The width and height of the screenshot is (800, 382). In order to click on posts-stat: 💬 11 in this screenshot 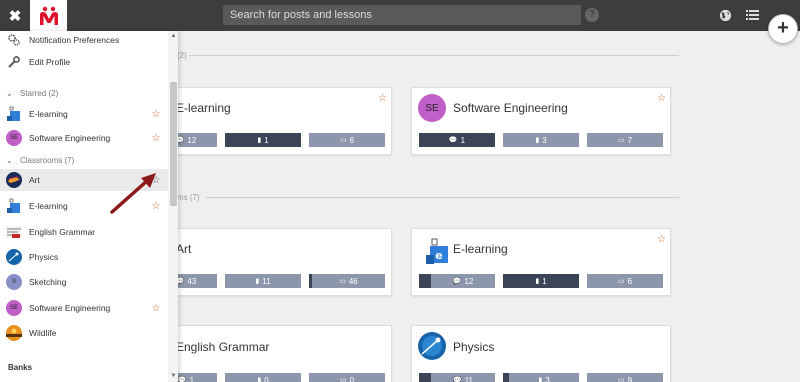, I will do `click(457, 377)`.